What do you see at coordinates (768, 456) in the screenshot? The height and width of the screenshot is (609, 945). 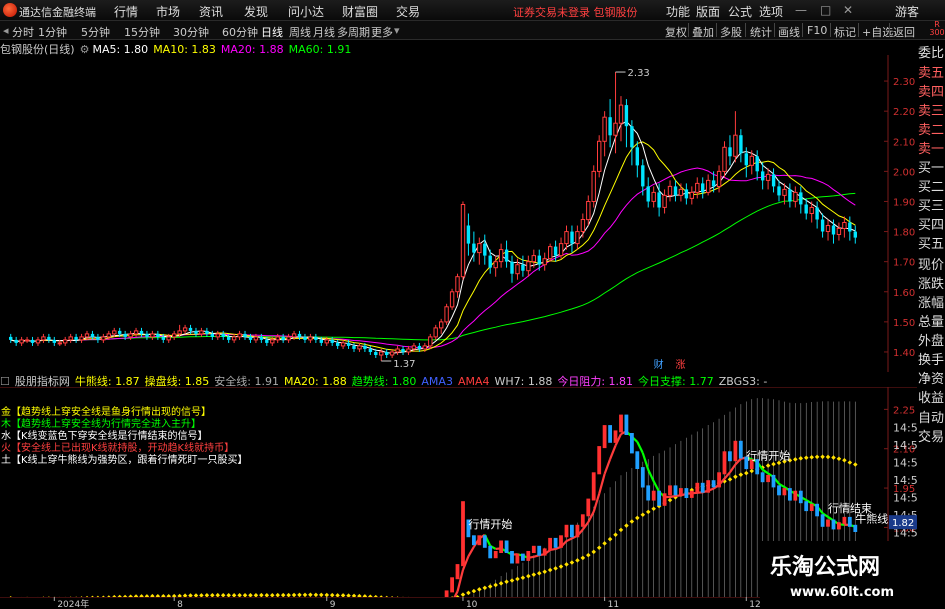 I see `indicator-signal-label: 行情开始` at bounding box center [768, 456].